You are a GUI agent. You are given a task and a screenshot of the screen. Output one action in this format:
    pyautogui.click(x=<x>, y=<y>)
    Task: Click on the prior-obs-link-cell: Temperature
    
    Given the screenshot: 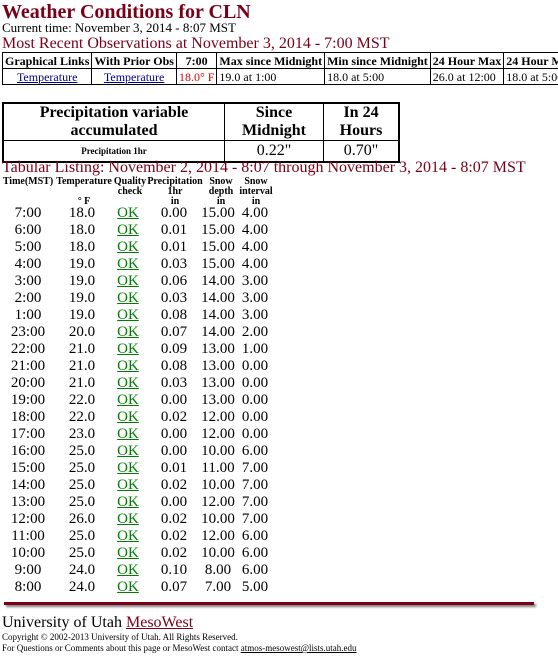 What is the action you would take?
    pyautogui.click(x=134, y=76)
    